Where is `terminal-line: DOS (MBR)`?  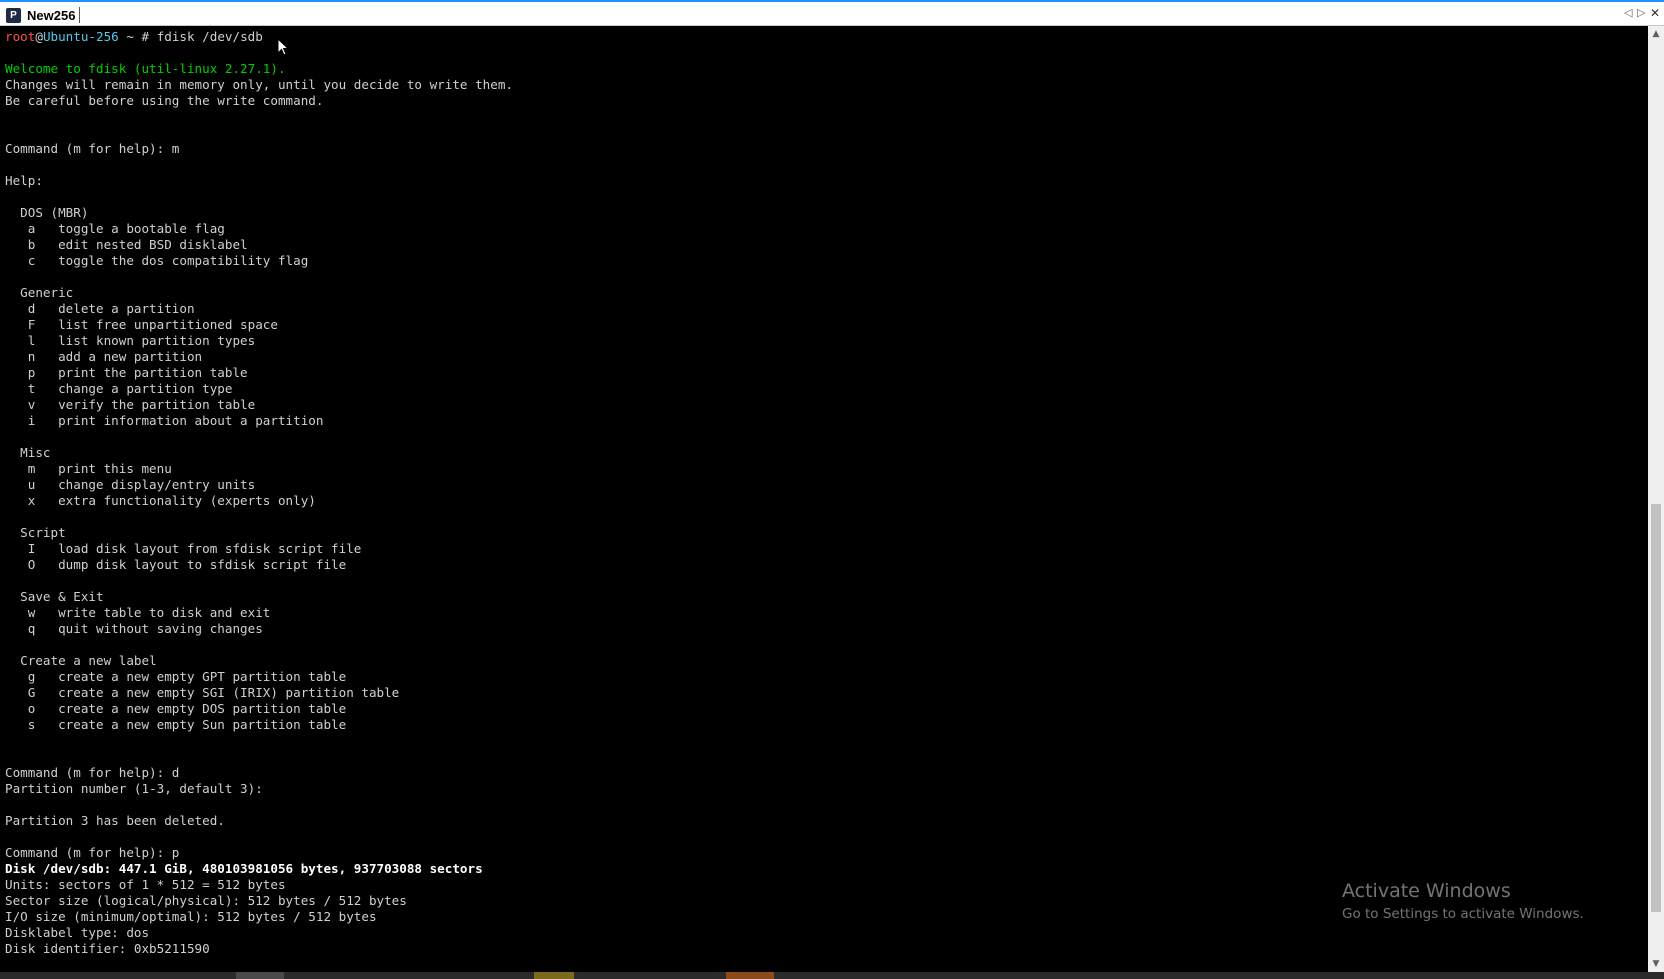
terminal-line: DOS (MBR) is located at coordinates (47, 212).